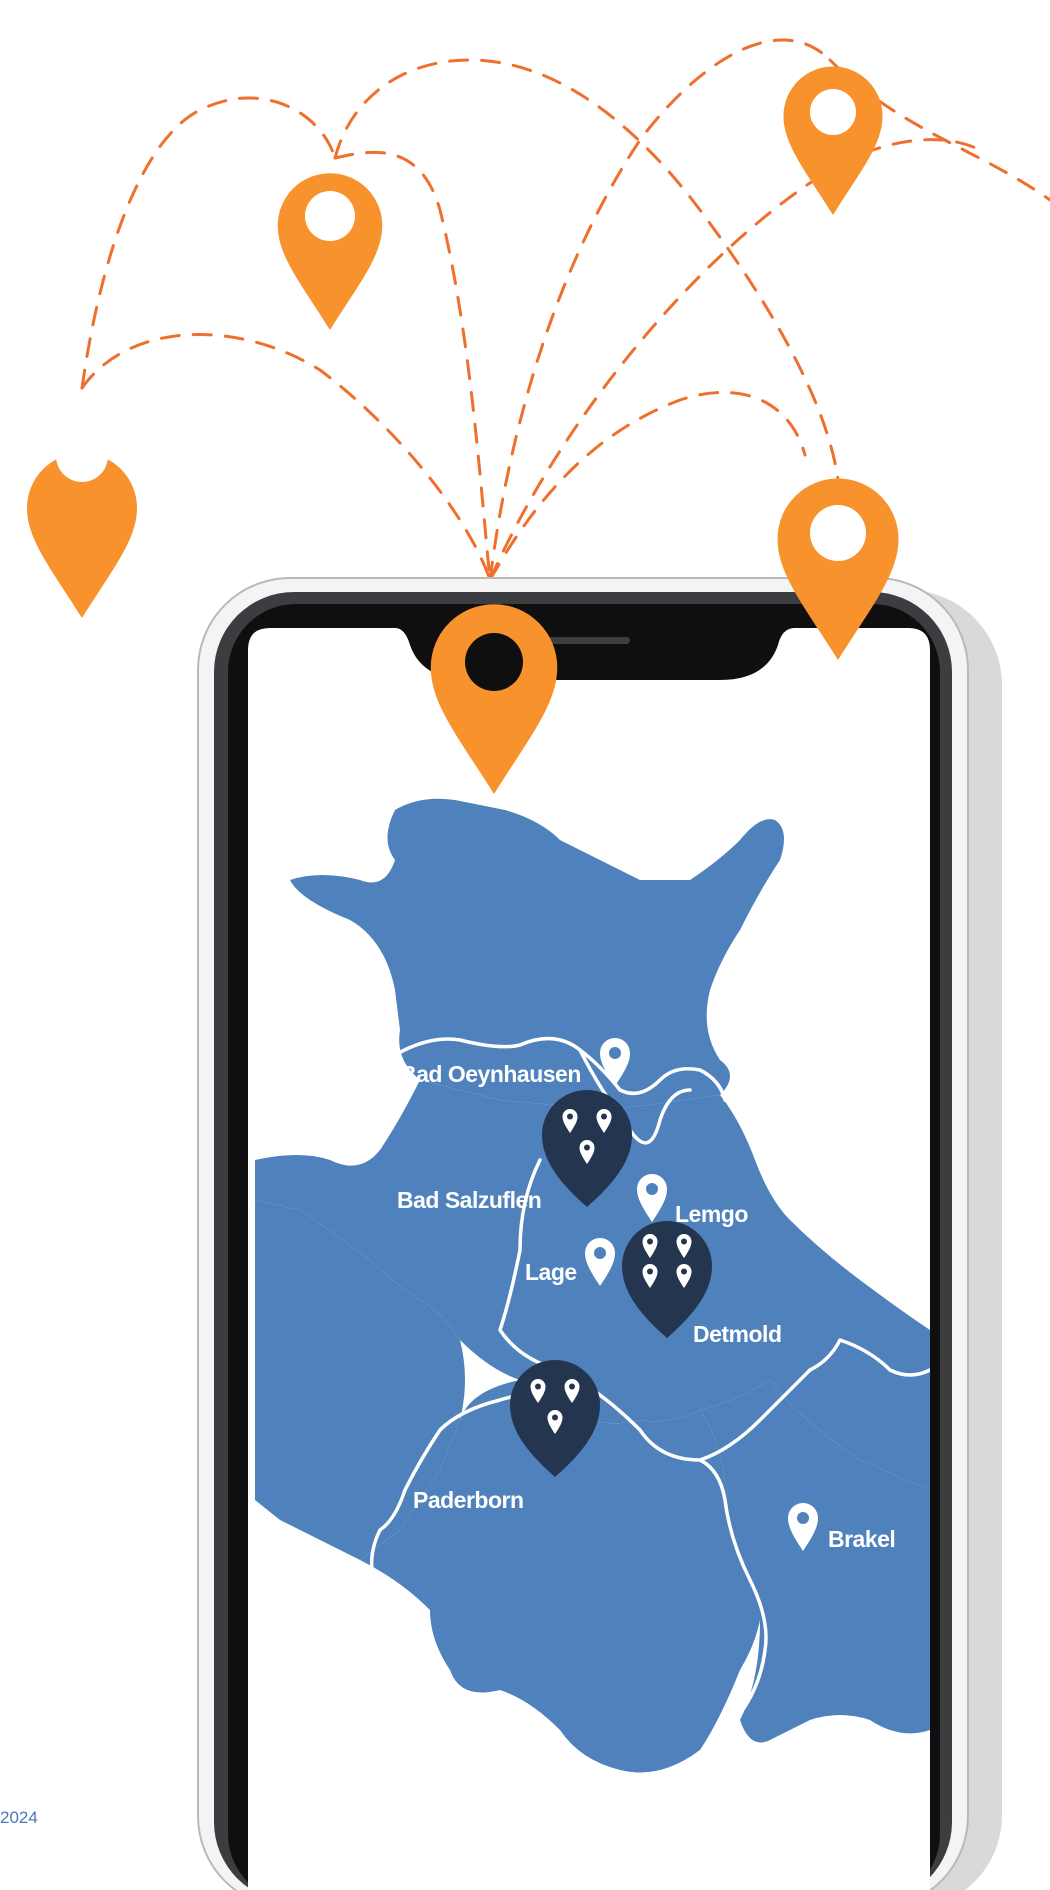 Image resolution: width=1050 pixels, height=1890 pixels. What do you see at coordinates (737, 1334) in the screenshot?
I see `city-label-detmold: Detmold` at bounding box center [737, 1334].